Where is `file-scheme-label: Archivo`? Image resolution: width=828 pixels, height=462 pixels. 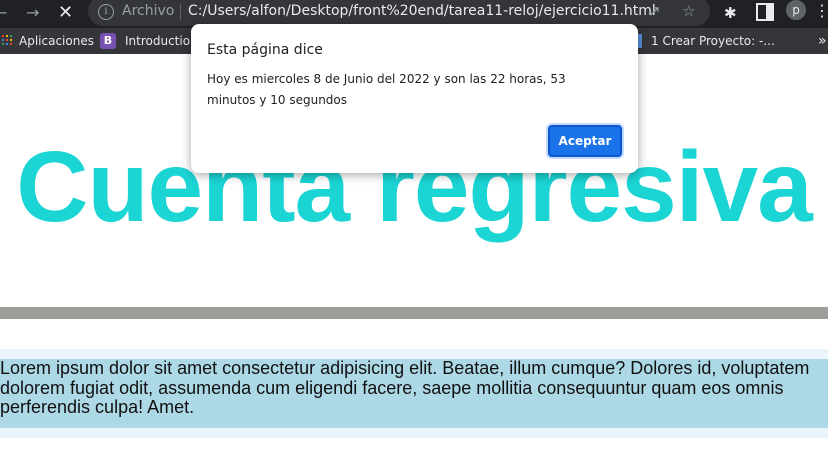
file-scheme-label: Archivo is located at coordinates (148, 11).